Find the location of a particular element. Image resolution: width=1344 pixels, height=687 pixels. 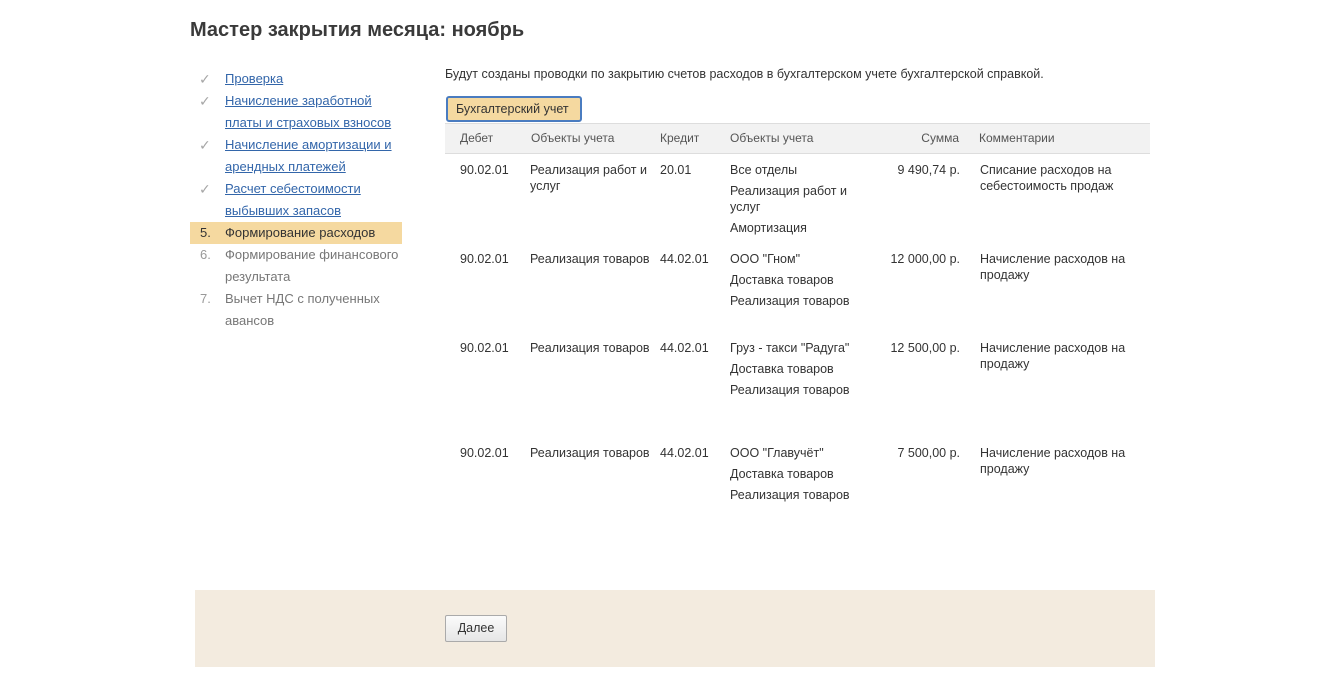

analytics-item: ООО "Гном" is located at coordinates (765, 259).